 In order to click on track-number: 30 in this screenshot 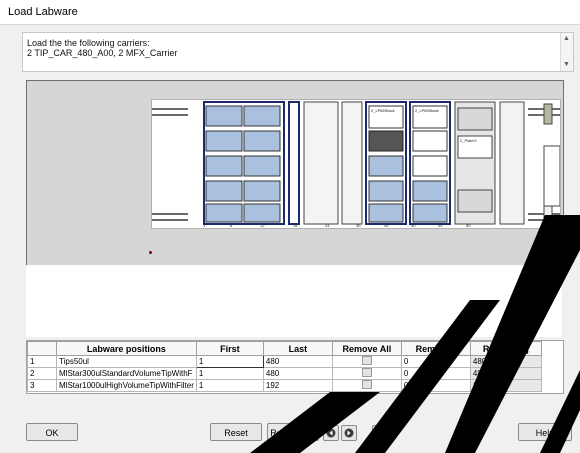, I will do `click(358, 225)`.